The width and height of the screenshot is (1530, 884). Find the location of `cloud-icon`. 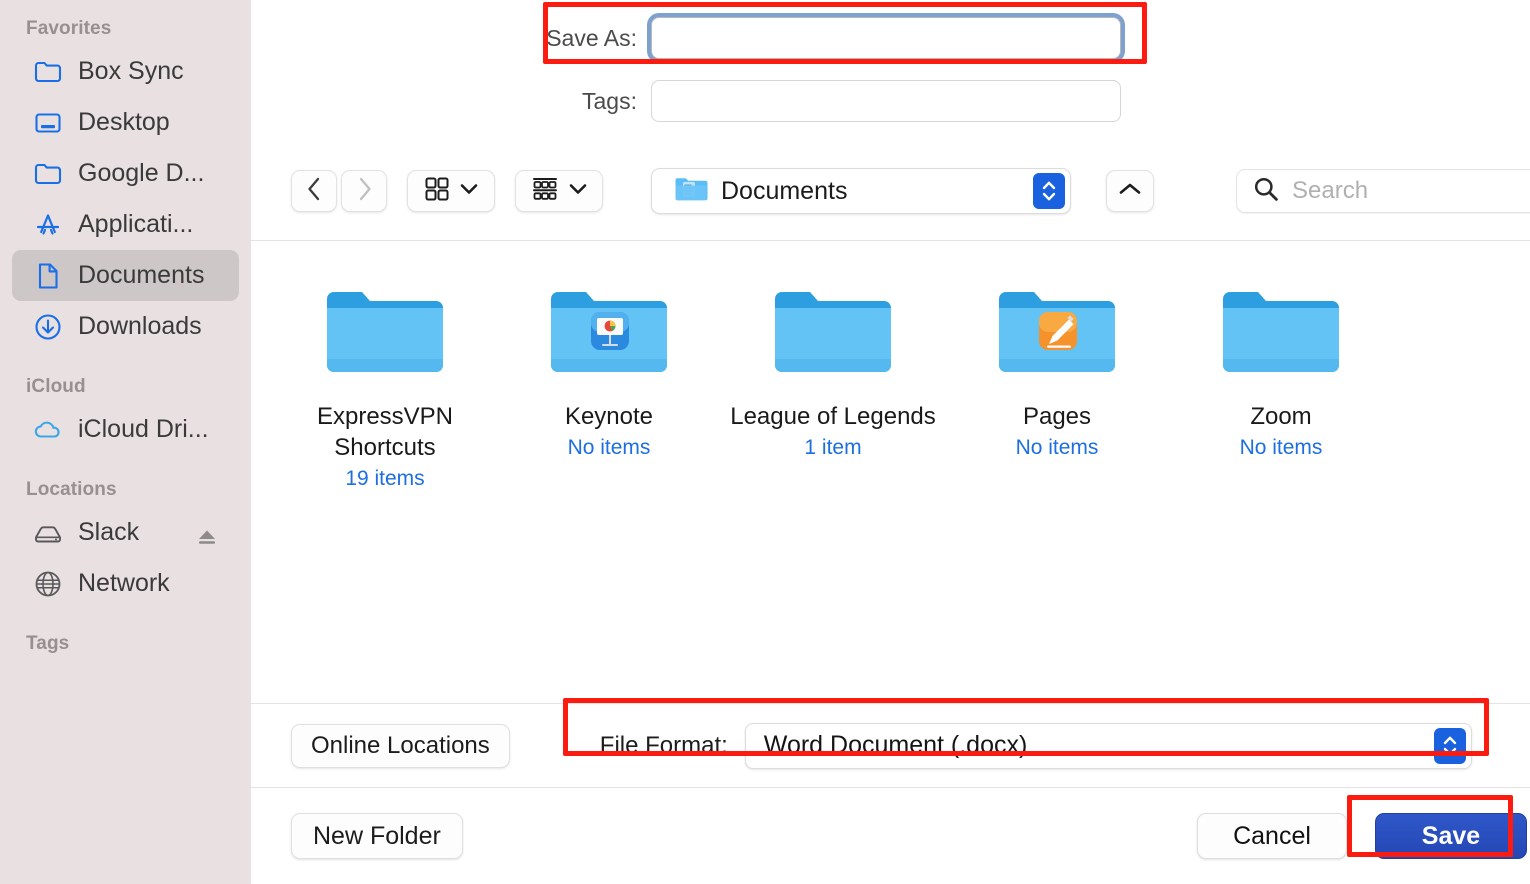

cloud-icon is located at coordinates (48, 430).